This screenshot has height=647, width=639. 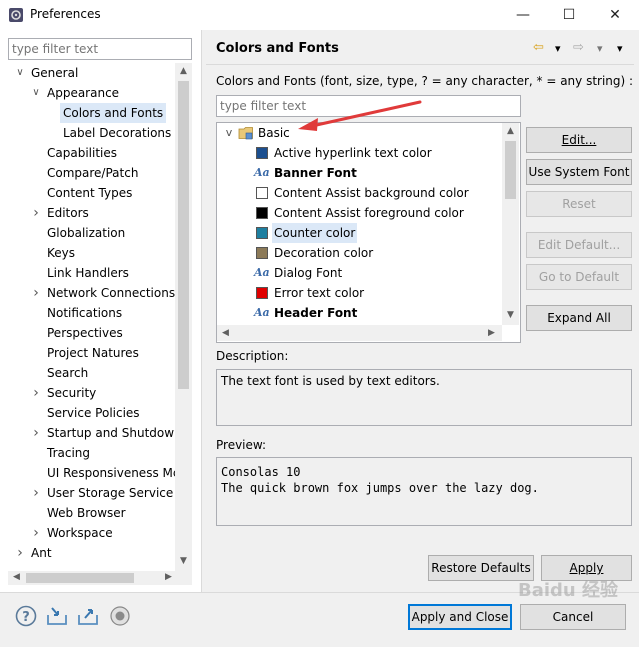 I want to click on tree-item: › Startup and Shutdown, so click(x=104, y=433).